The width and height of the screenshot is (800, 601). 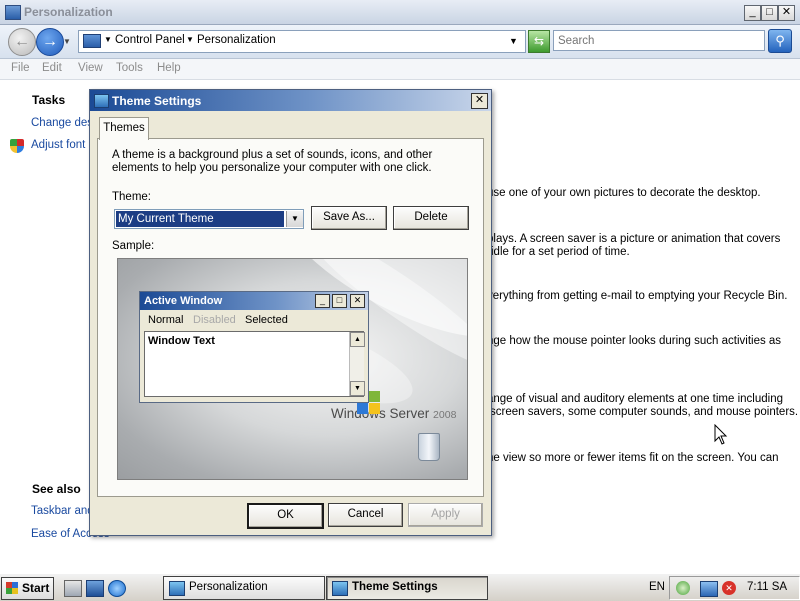 I want to click on search-field, so click(x=659, y=40).